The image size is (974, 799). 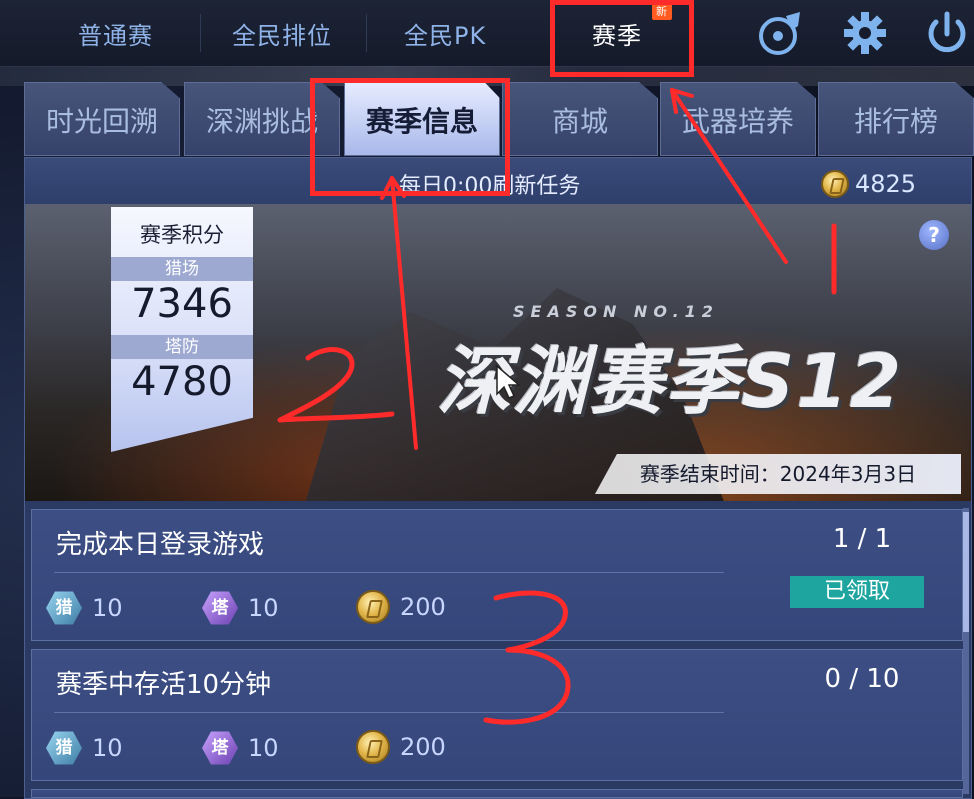 What do you see at coordinates (445, 33) in the screenshot?
I see `nav-pk: 全民PK` at bounding box center [445, 33].